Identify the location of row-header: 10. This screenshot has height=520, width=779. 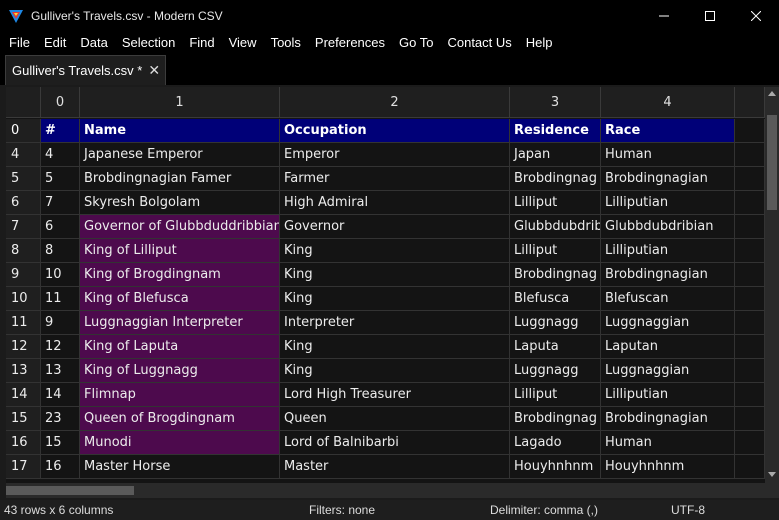
(23, 299).